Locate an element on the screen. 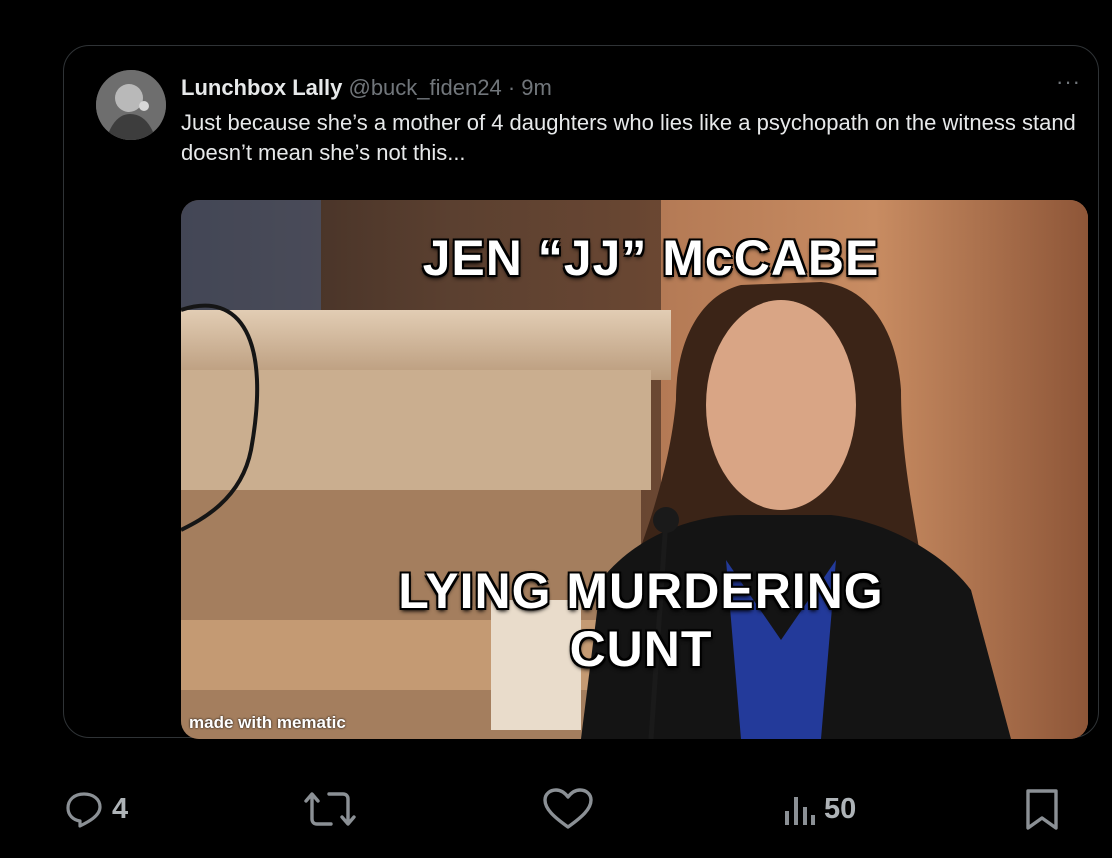 The width and height of the screenshot is (1112, 858). author-name: Lunchbox Lally is located at coordinates (261, 87).